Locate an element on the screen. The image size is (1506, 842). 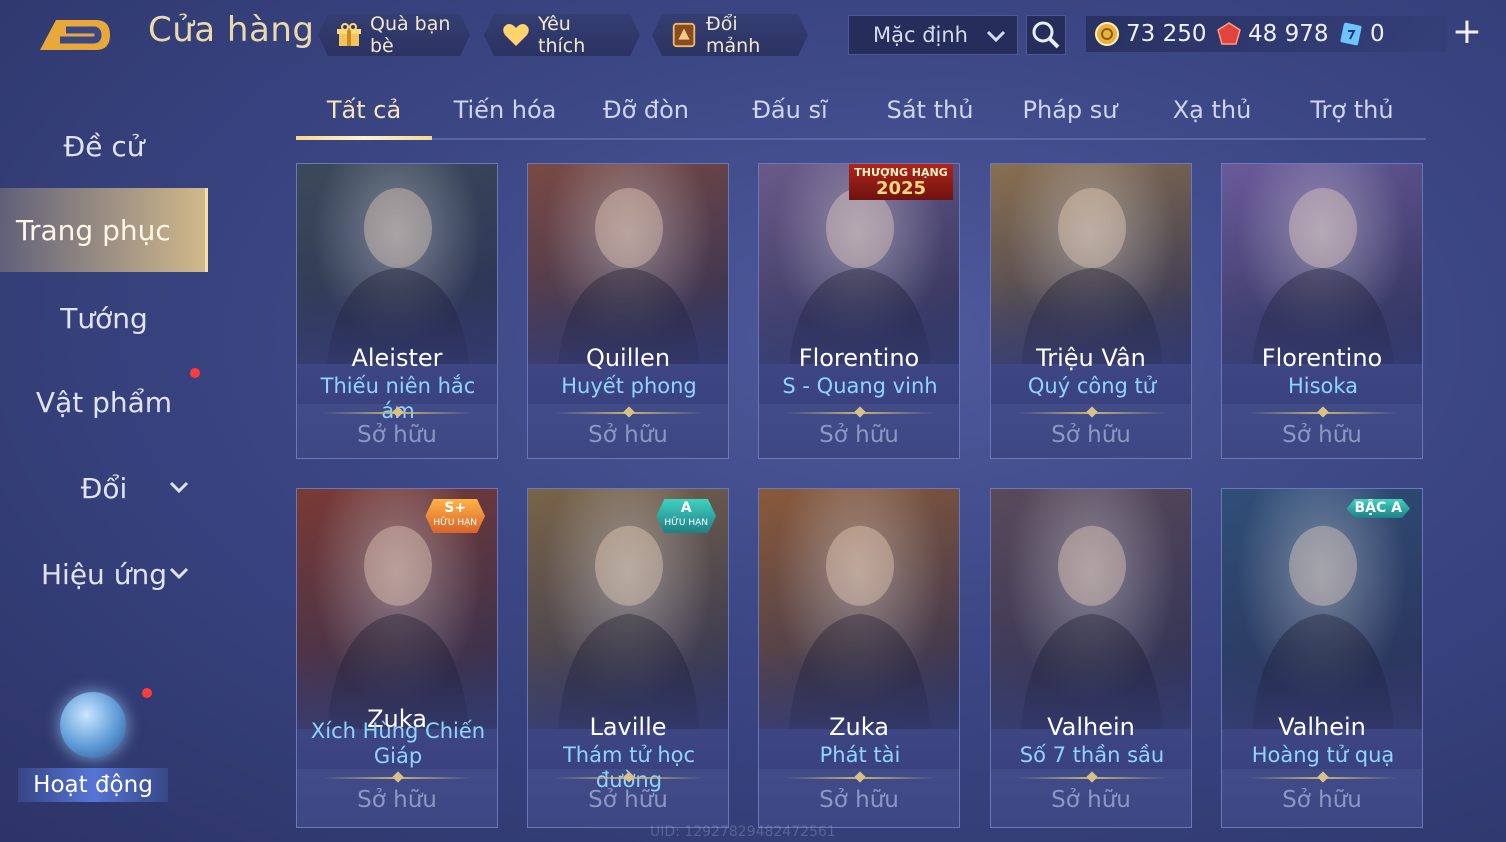
sidebar-item-label: Vật phẩm is located at coordinates (104, 402).